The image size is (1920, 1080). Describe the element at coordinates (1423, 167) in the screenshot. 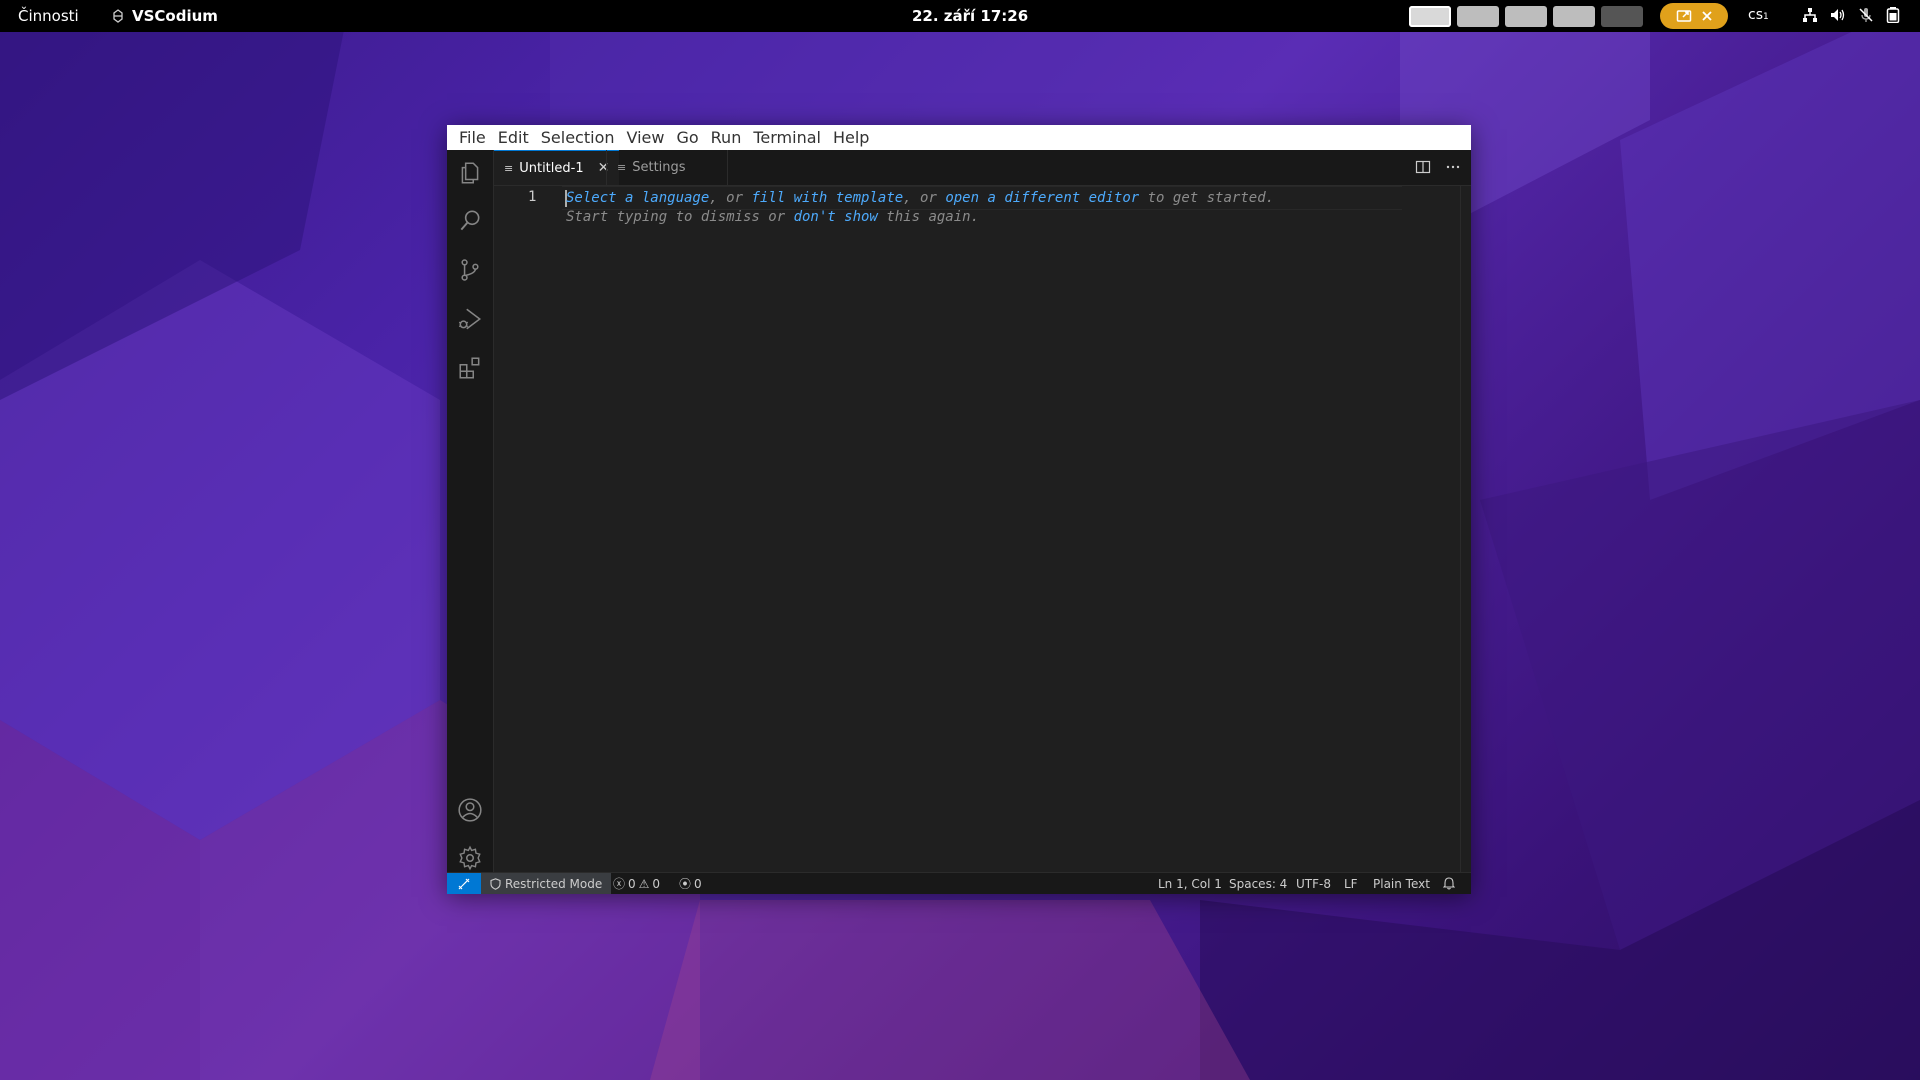

I see `split-editor-icon` at that location.